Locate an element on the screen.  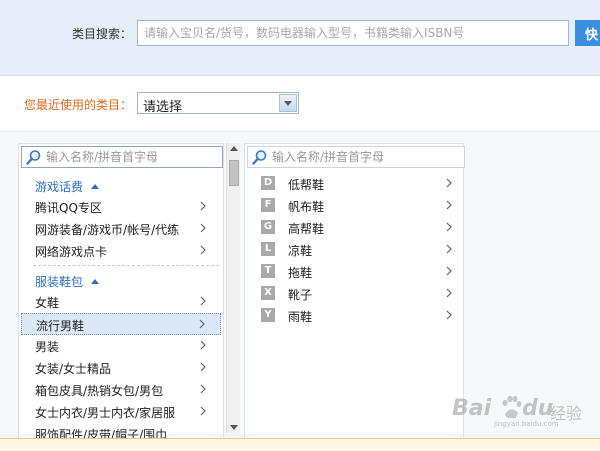
subcategory-item: Y 雨鞋 is located at coordinates (361, 316).